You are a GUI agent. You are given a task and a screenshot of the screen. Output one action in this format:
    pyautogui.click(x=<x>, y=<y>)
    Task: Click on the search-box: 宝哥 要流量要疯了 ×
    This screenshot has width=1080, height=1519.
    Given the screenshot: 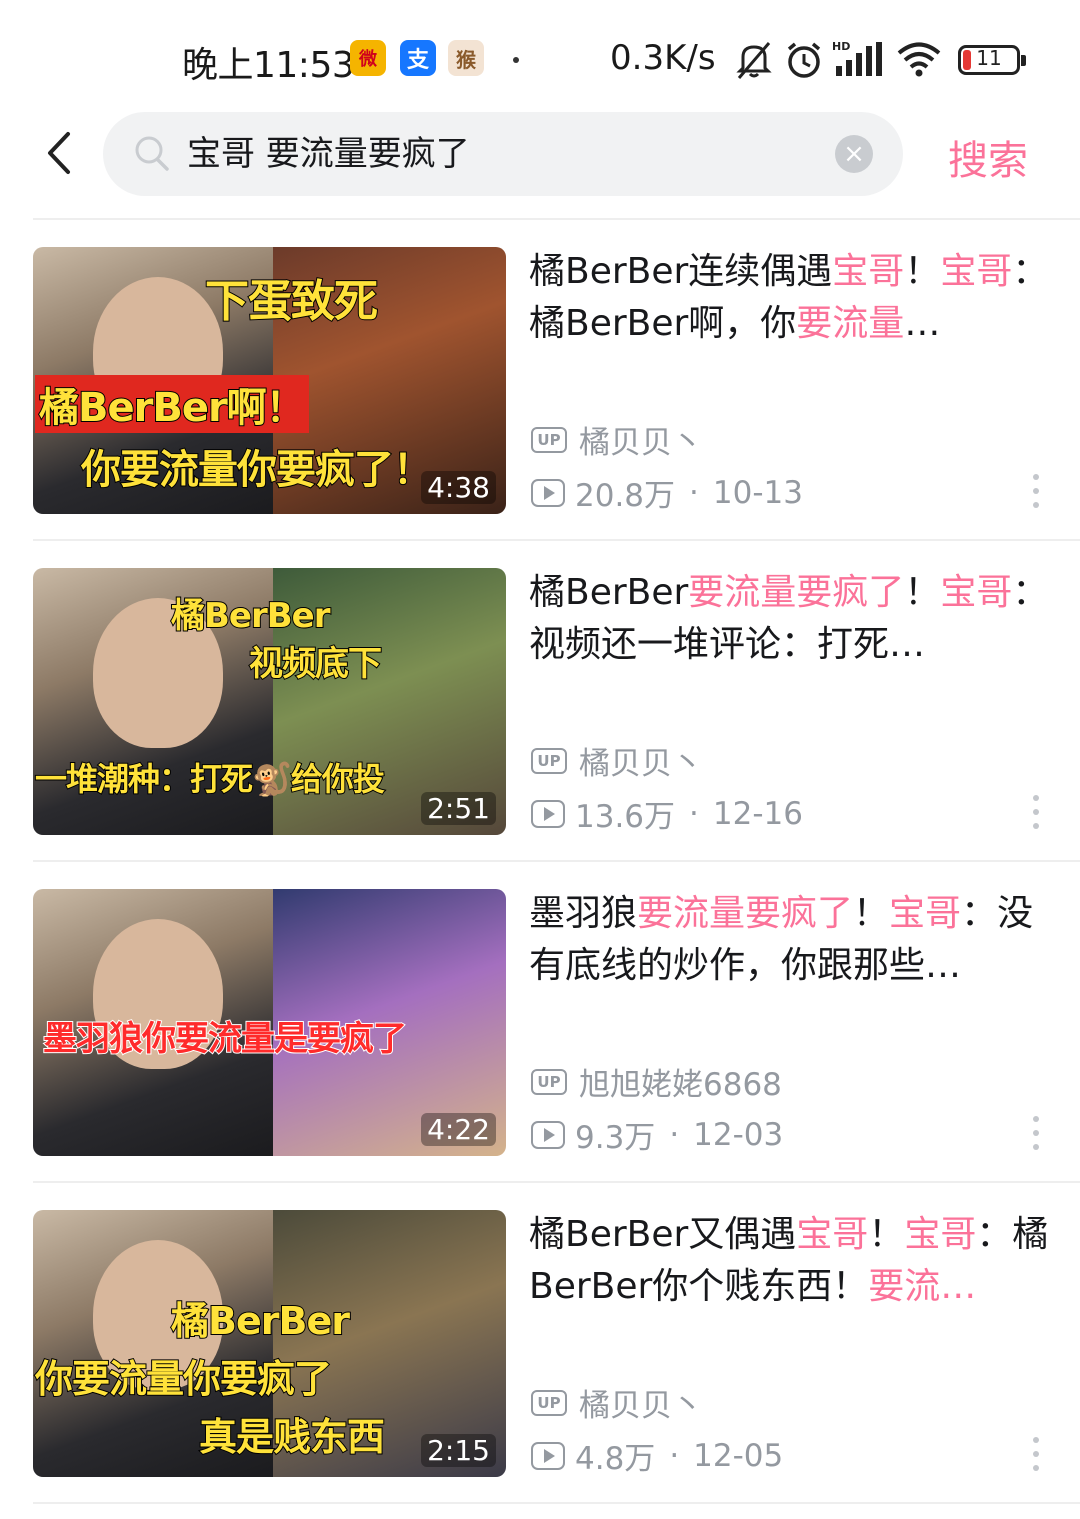 What is the action you would take?
    pyautogui.click(x=503, y=154)
    